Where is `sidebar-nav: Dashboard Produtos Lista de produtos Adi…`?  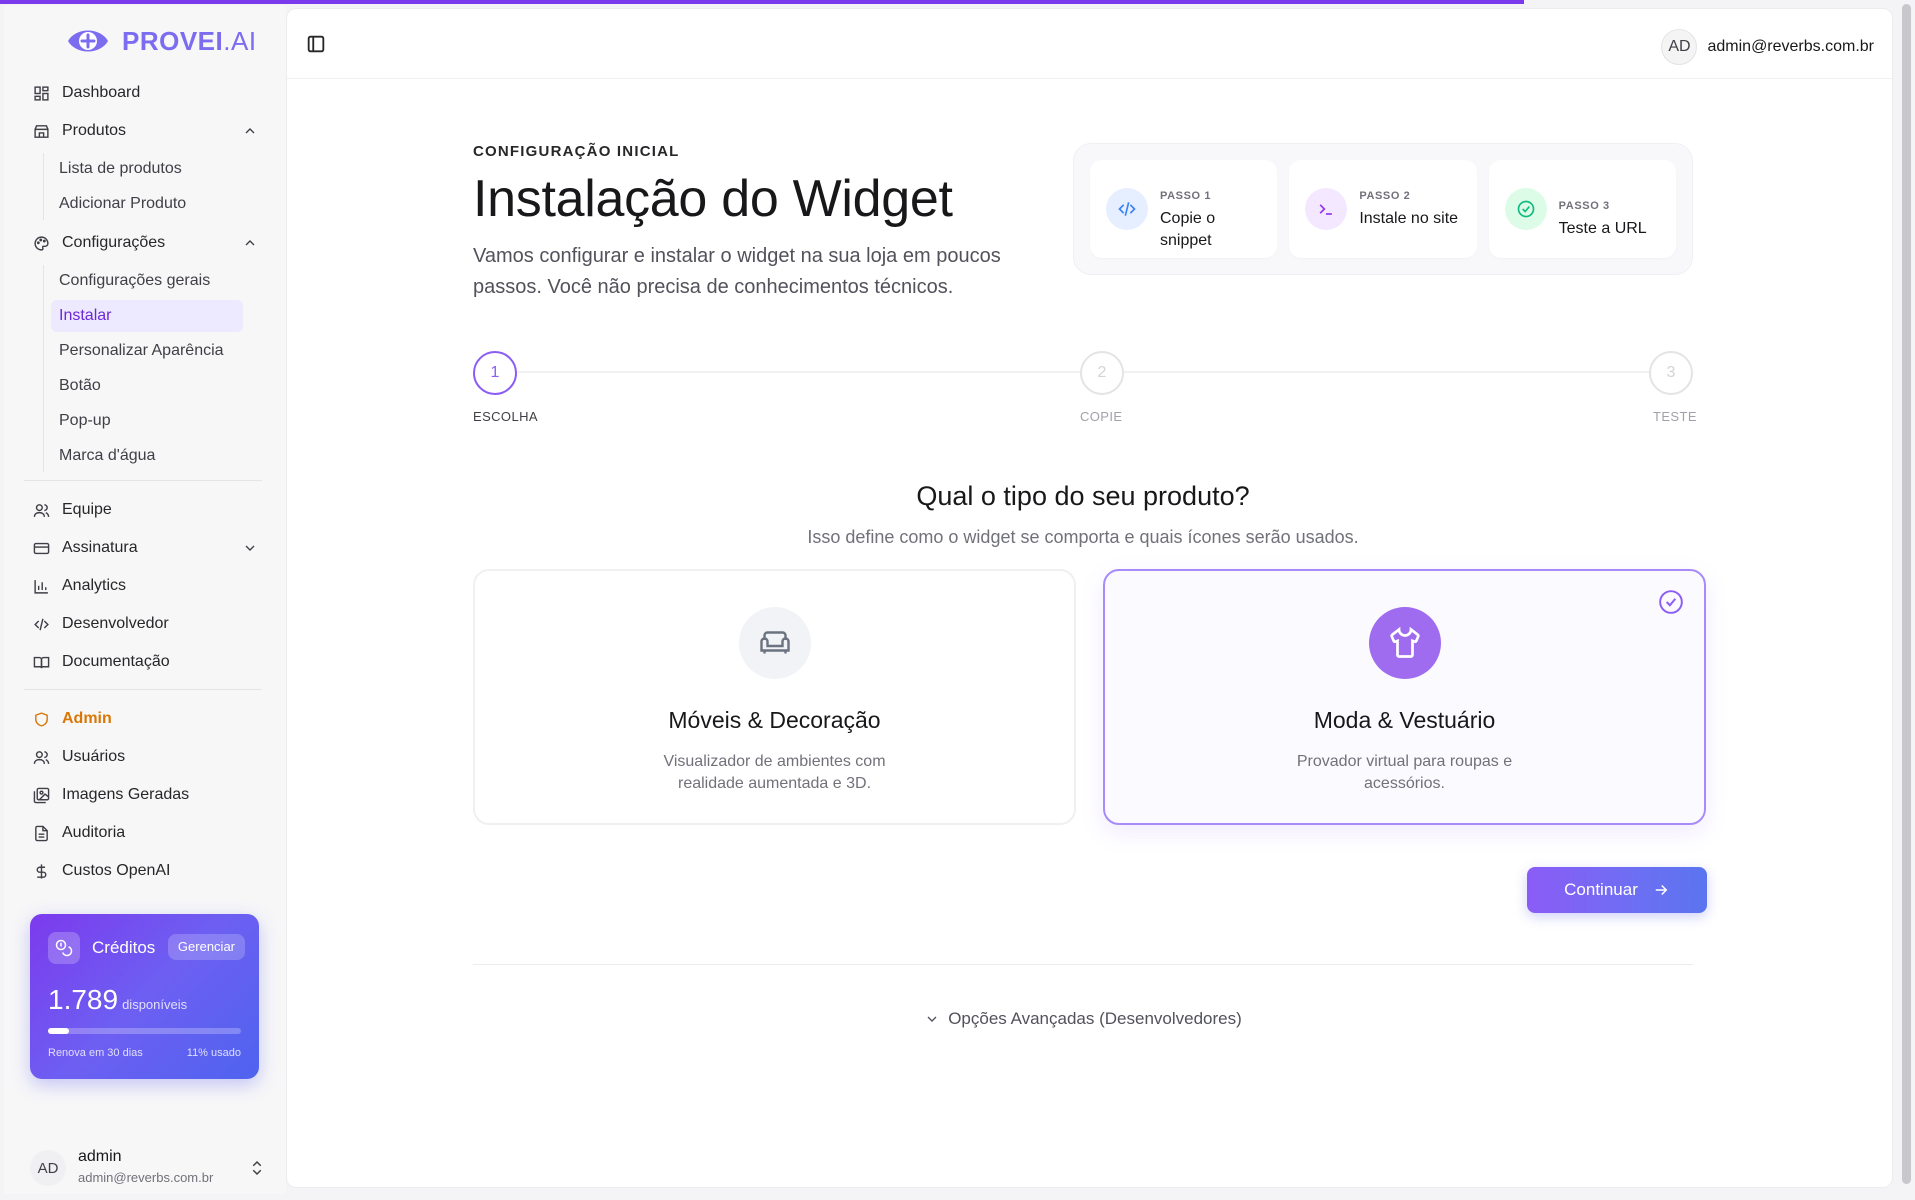 sidebar-nav: Dashboard Produtos Lista de produtos Adi… is located at coordinates (145, 482).